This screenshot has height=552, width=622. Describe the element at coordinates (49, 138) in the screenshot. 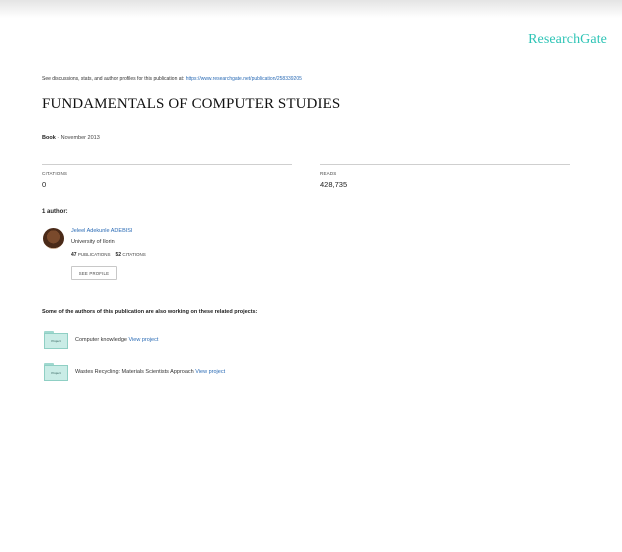

I see `publication-type: Book` at that location.